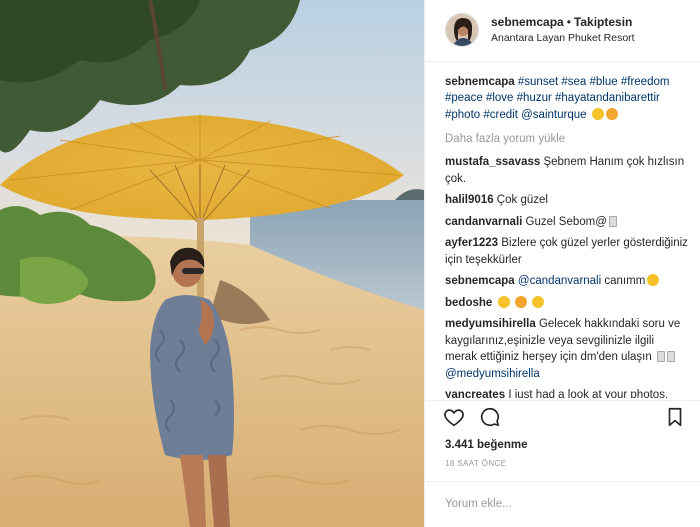 This screenshot has width=700, height=527. What do you see at coordinates (562, 465) in the screenshot?
I see `post-time: 18 SAAT ÖNCE` at bounding box center [562, 465].